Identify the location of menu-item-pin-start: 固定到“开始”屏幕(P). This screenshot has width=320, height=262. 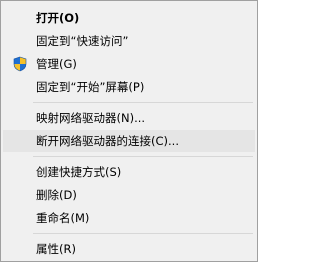
(129, 87).